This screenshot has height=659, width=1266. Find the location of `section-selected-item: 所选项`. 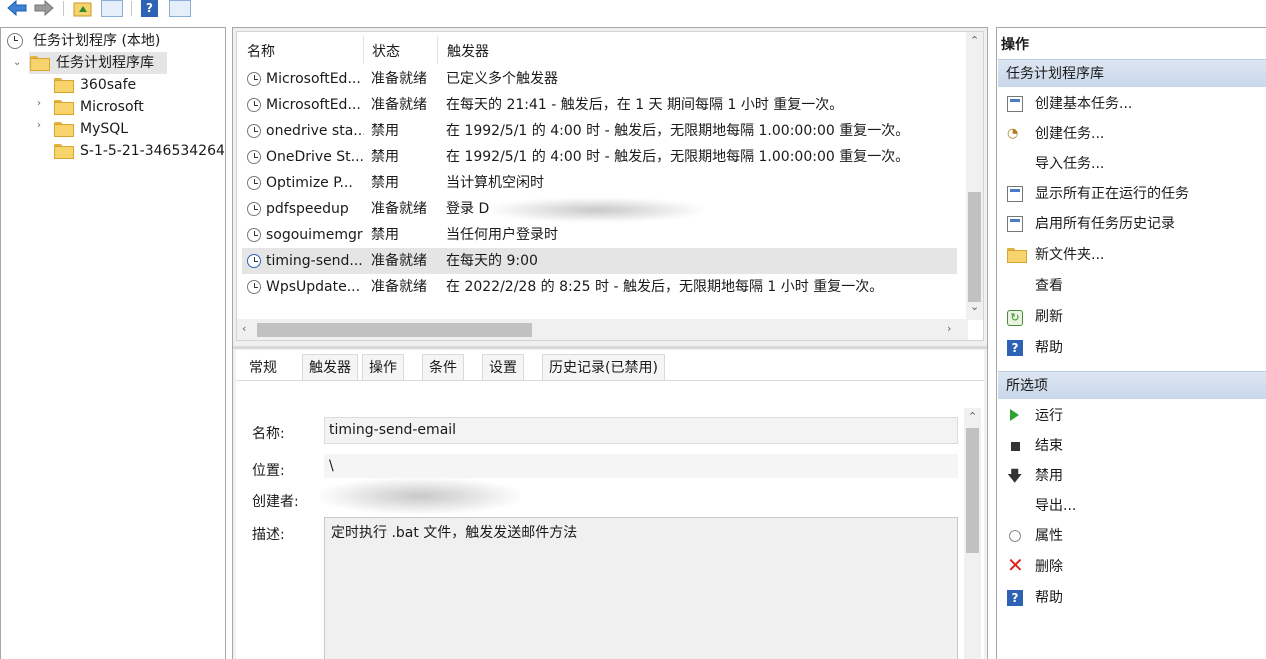

section-selected-item: 所选项 is located at coordinates (1132, 385).